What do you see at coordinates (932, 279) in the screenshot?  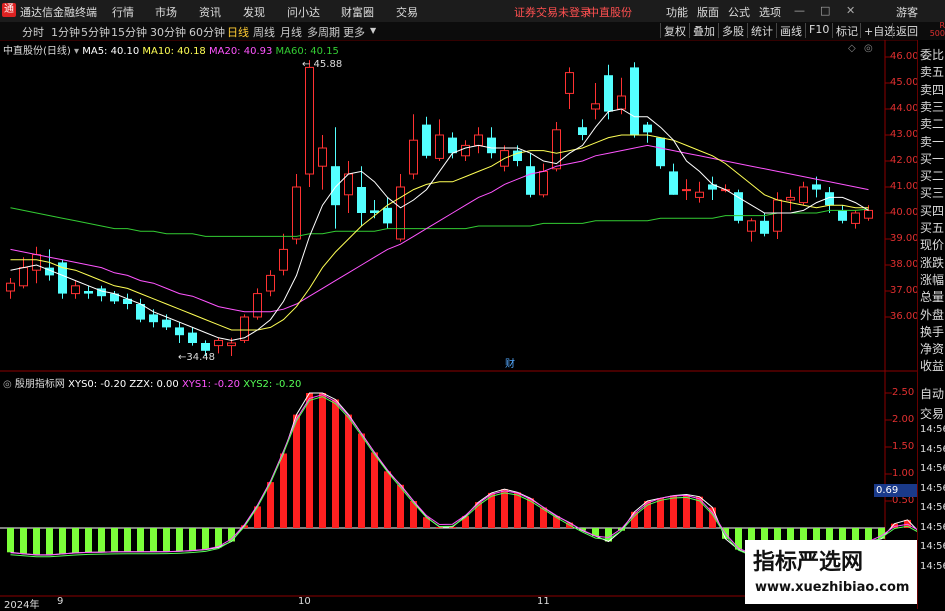 I see `quote-panel-label: 涨幅` at bounding box center [932, 279].